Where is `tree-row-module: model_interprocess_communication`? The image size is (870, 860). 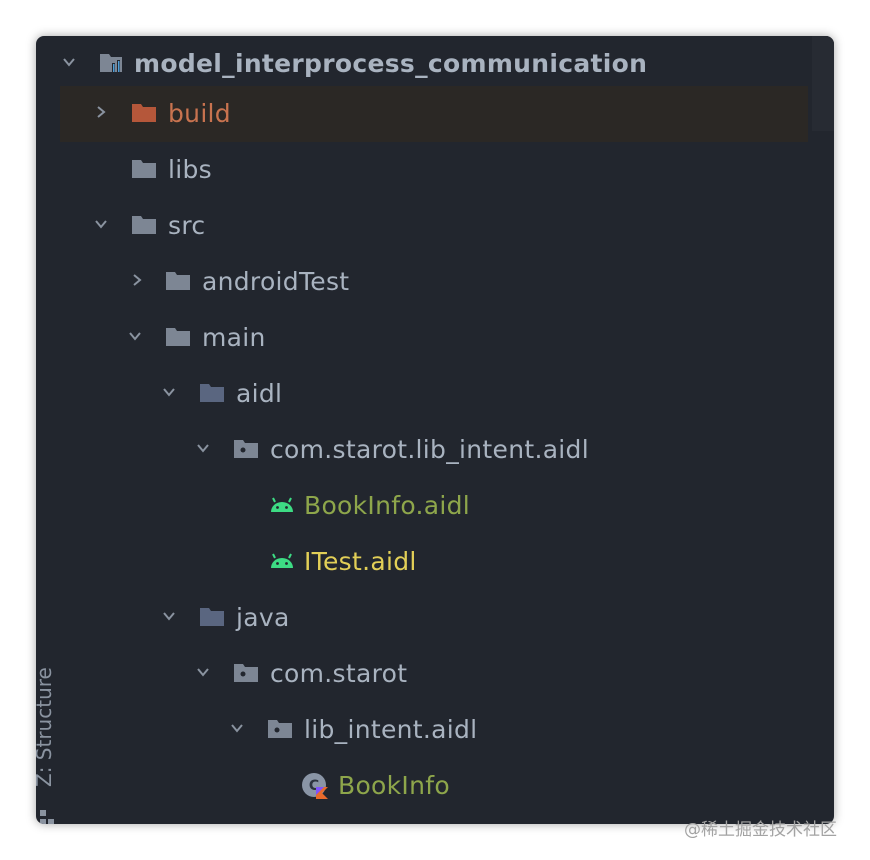 tree-row-module: model_interprocess_communication is located at coordinates (422, 64).